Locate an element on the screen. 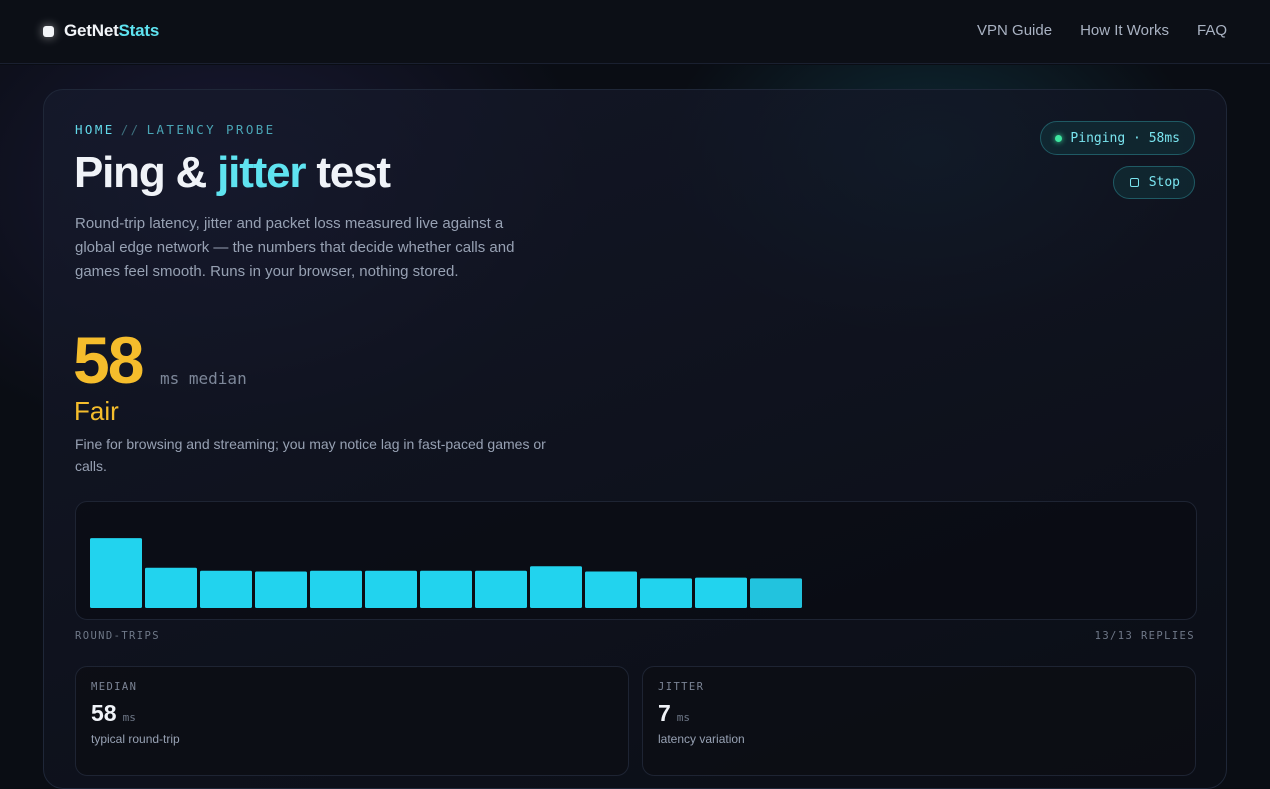 Image resolution: width=1270 pixels, height=789 pixels. stat-value: 58 ms is located at coordinates (113, 713).